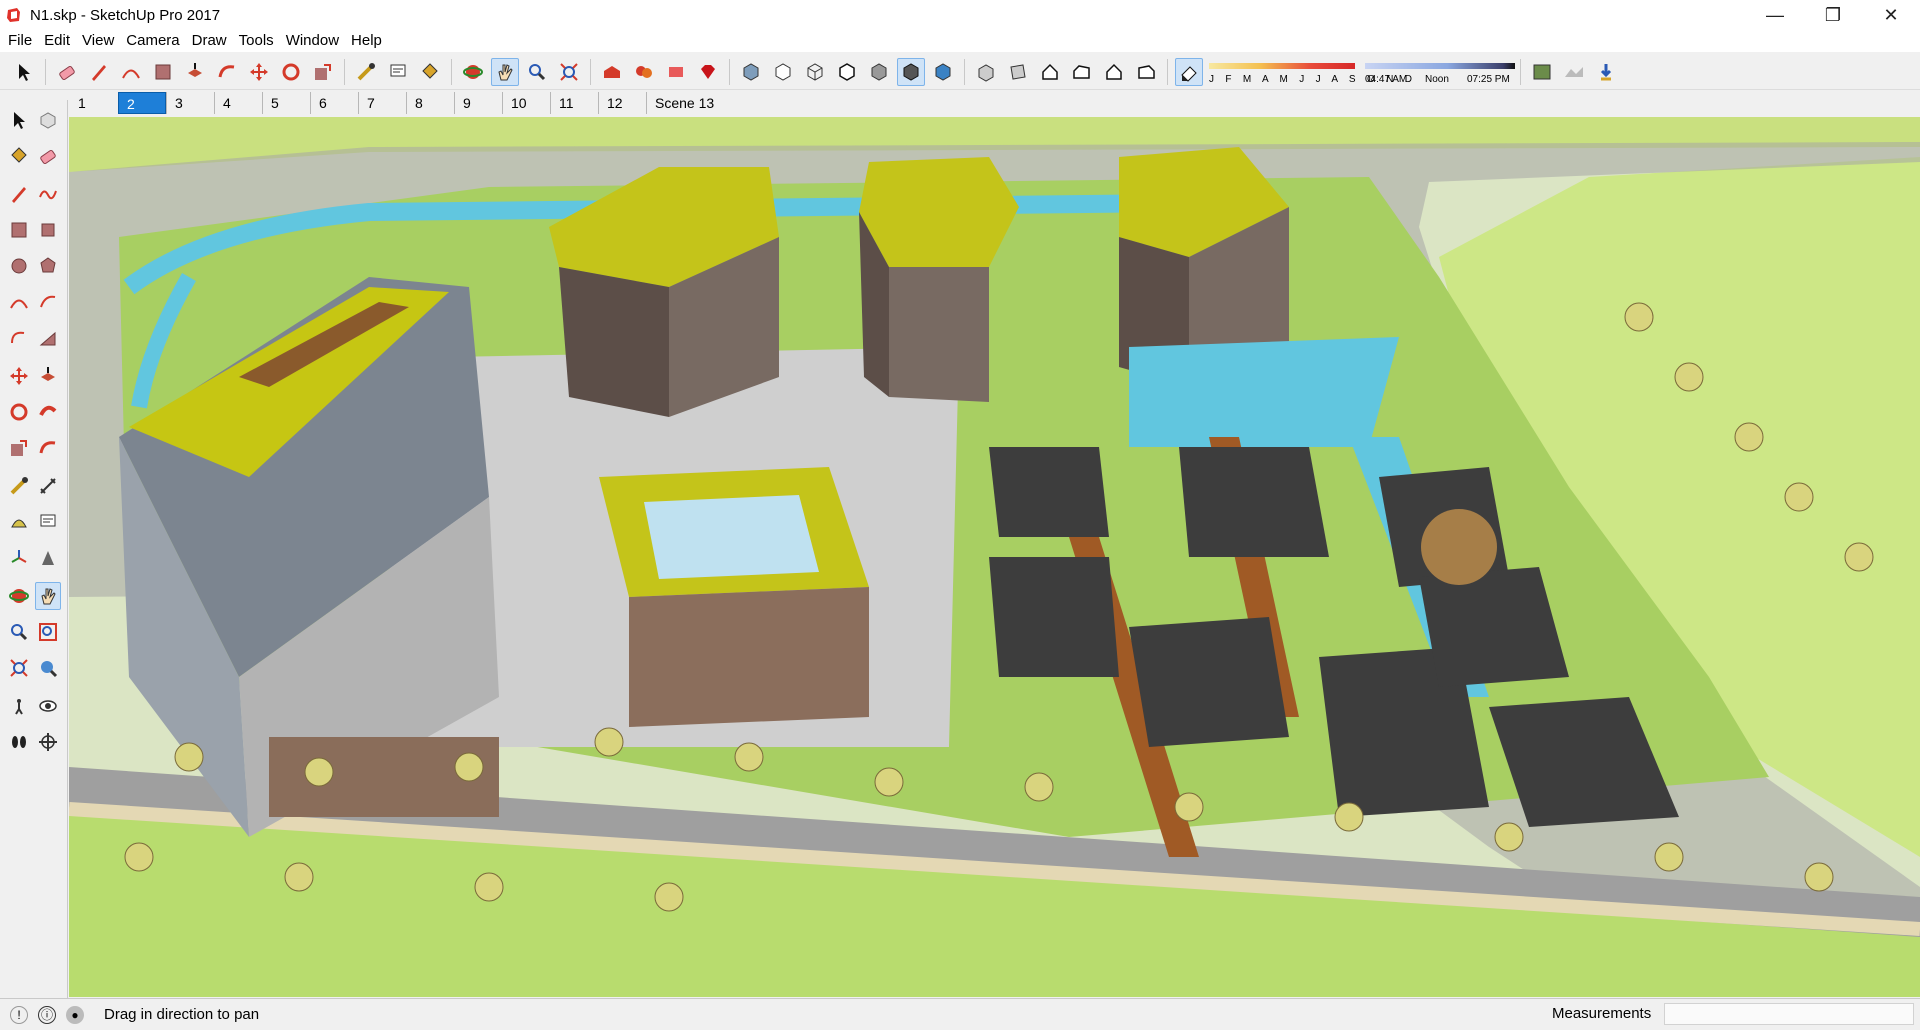  I want to click on eraser-button, so click(67, 72).